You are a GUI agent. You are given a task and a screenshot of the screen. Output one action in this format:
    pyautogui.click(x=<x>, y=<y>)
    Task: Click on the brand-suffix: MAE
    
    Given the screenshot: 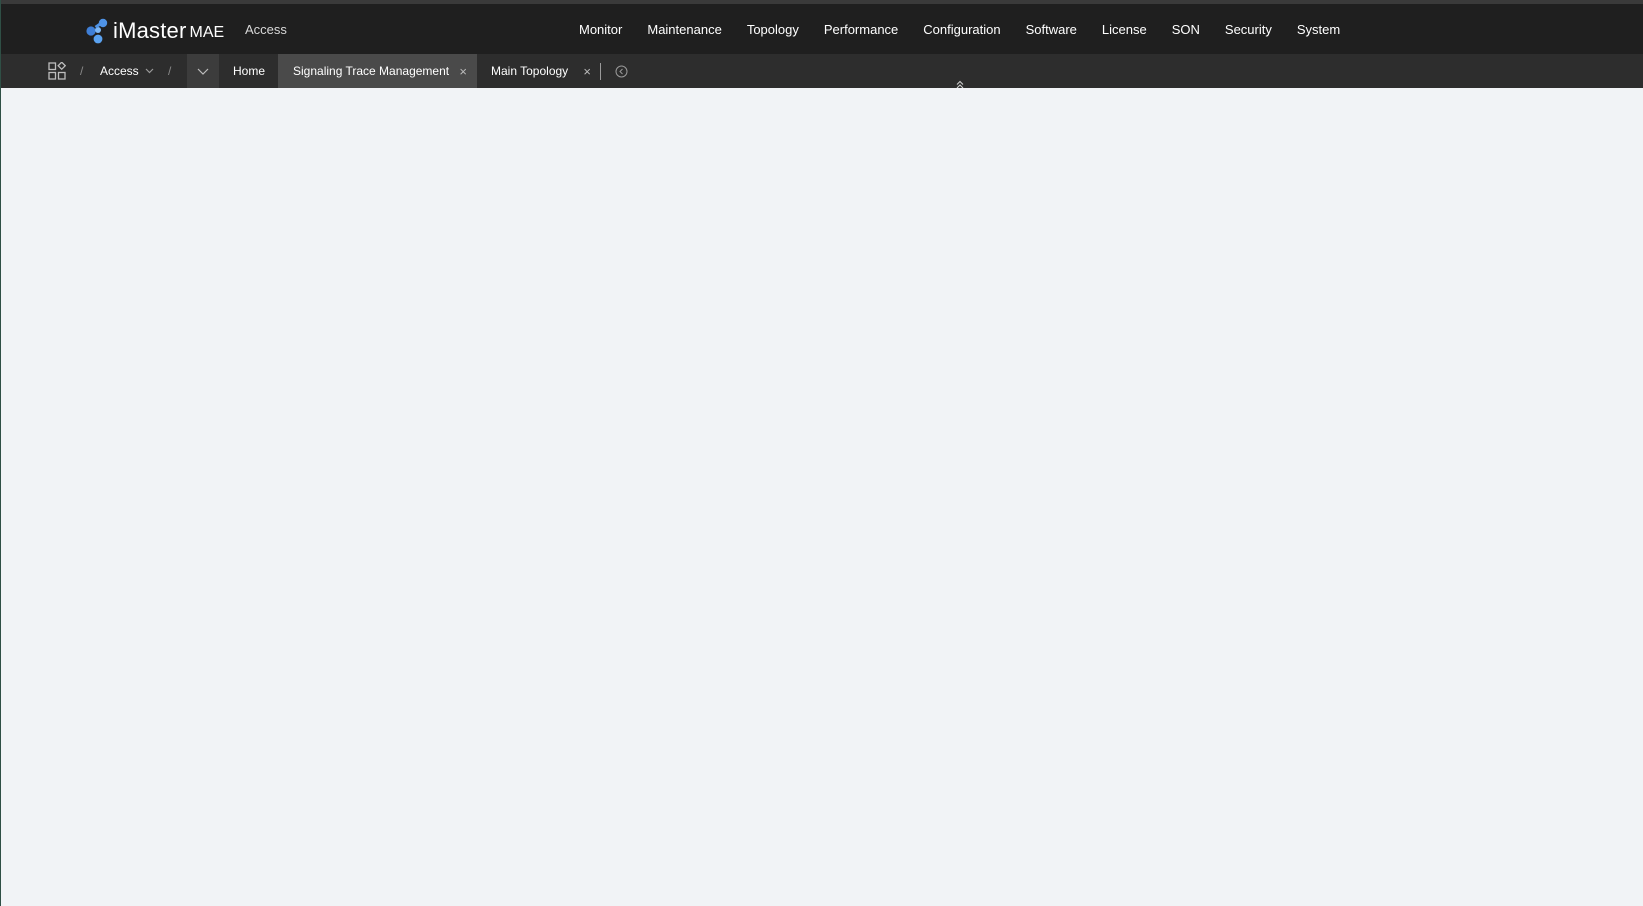 What is the action you would take?
    pyautogui.click(x=207, y=32)
    